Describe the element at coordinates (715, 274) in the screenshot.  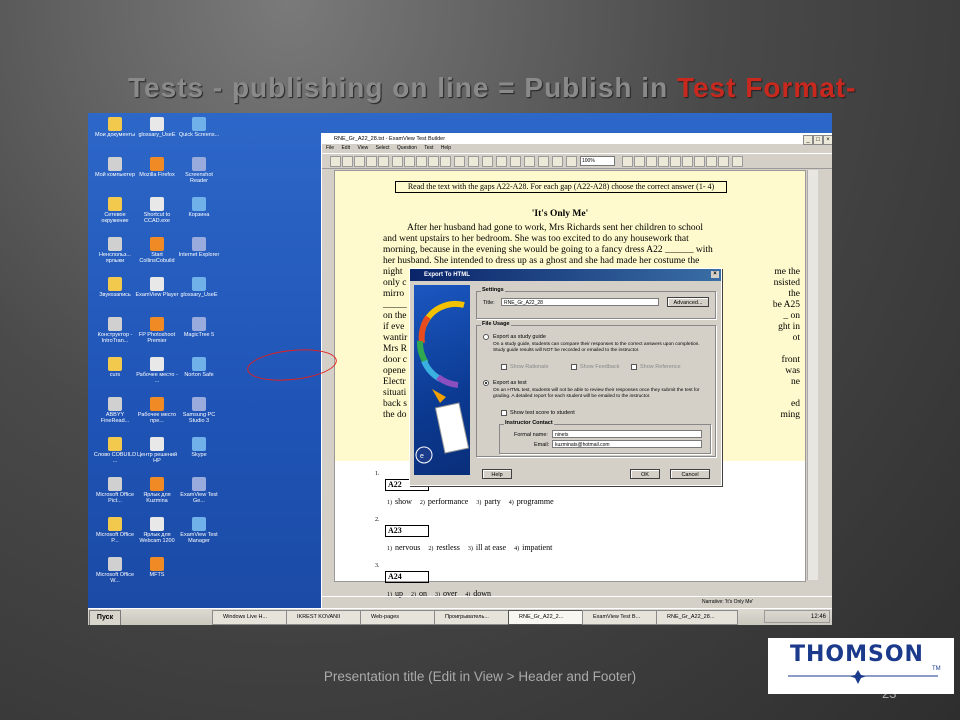
I see `dialog-close-button: ×` at that location.